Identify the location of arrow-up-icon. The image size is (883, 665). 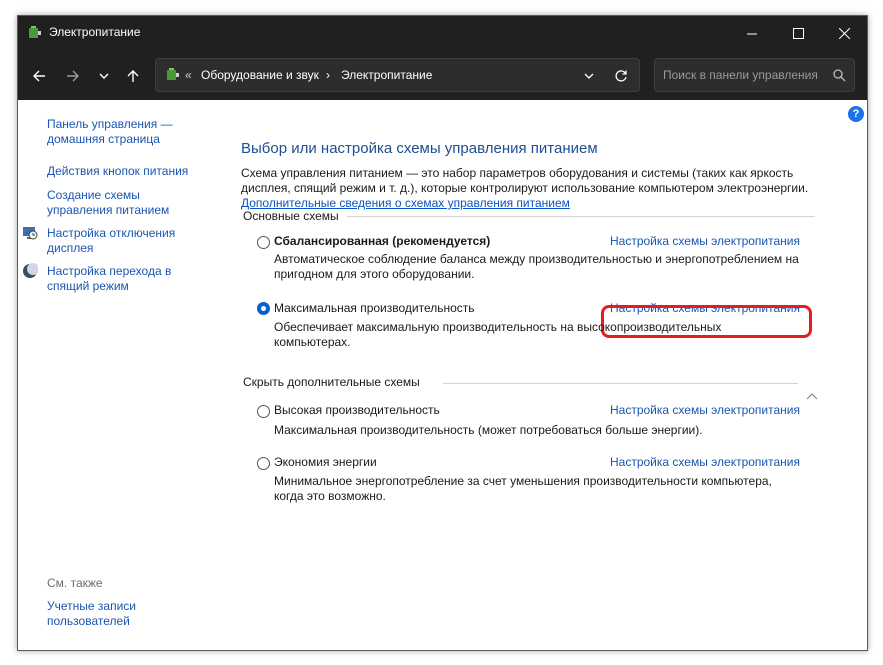
(133, 76).